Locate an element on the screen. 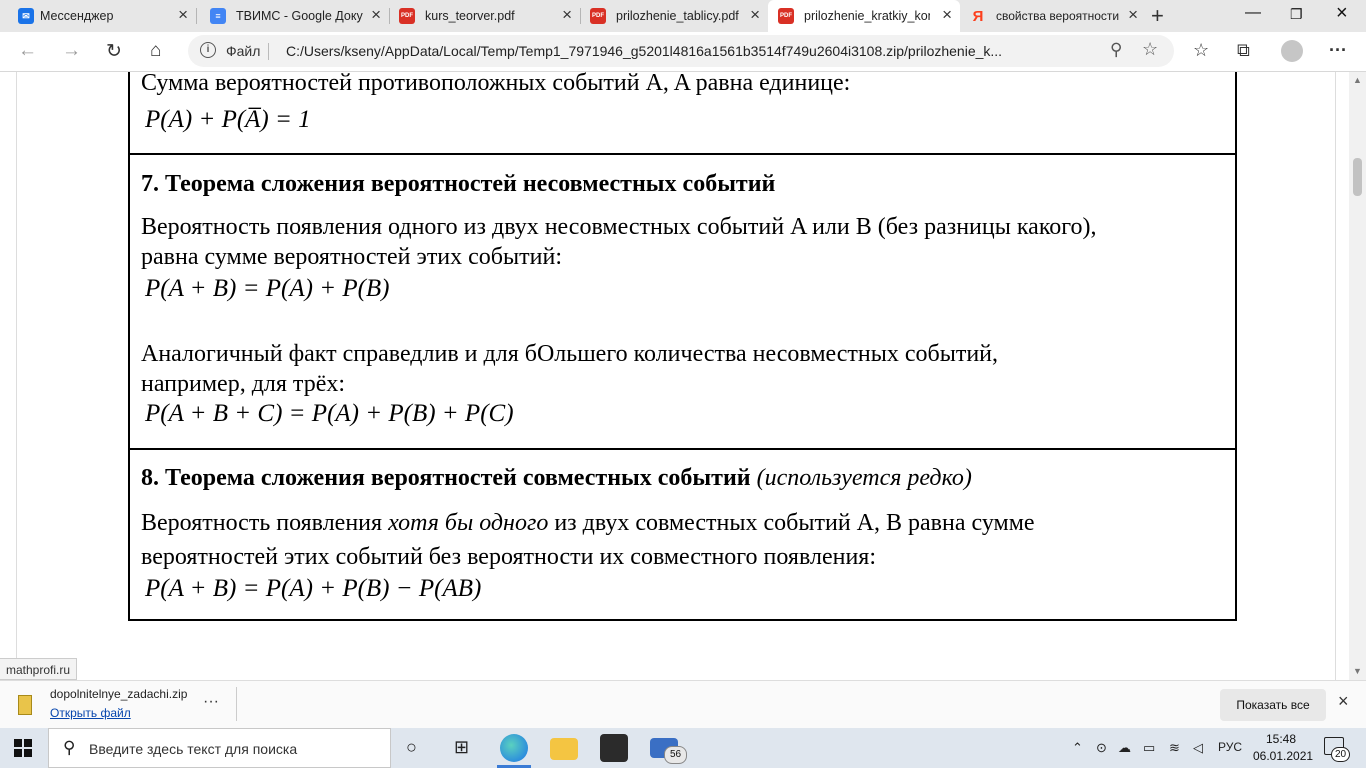  volume-icon: ◁ is located at coordinates (1198, 748).